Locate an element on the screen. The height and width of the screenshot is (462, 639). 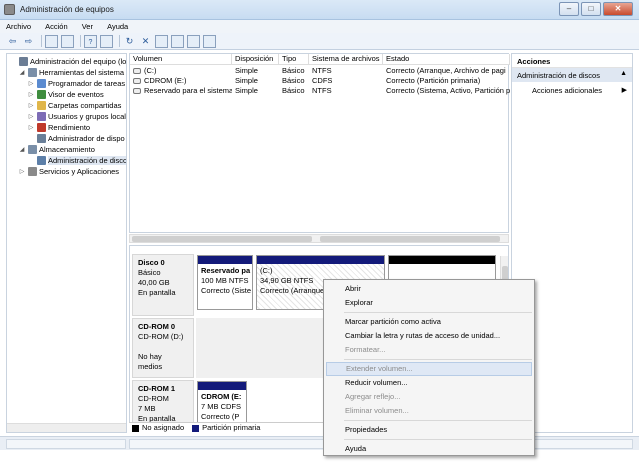
menu-ayuda: Ayuda is located at coordinates (117, 25).